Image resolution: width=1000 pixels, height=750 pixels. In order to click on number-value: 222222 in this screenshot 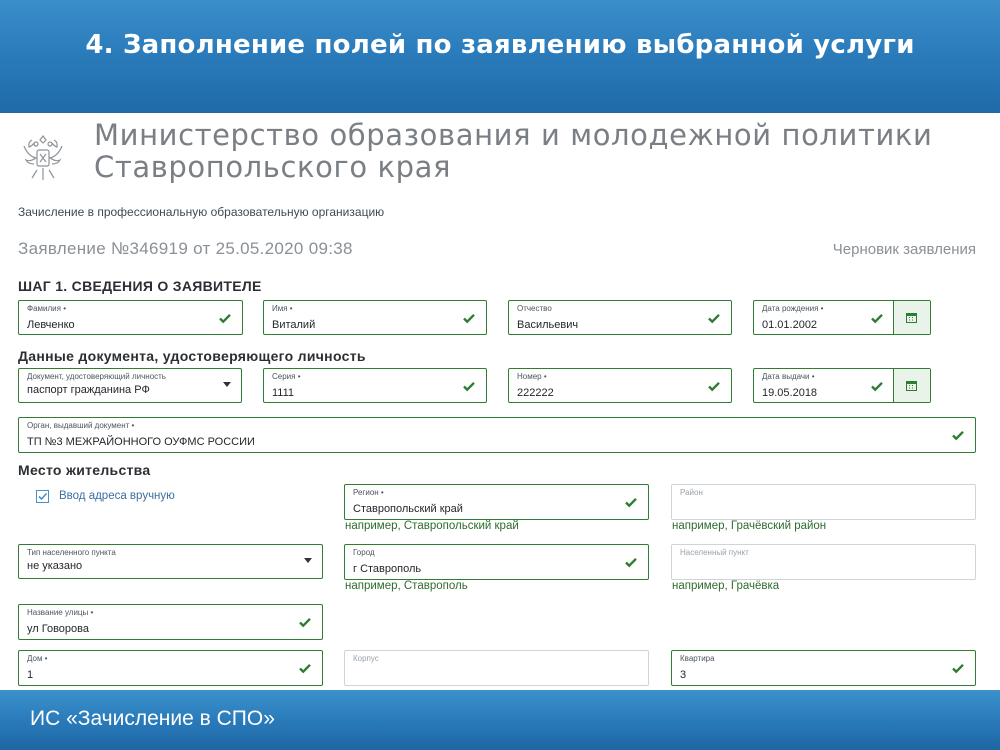, I will do `click(535, 393)`.